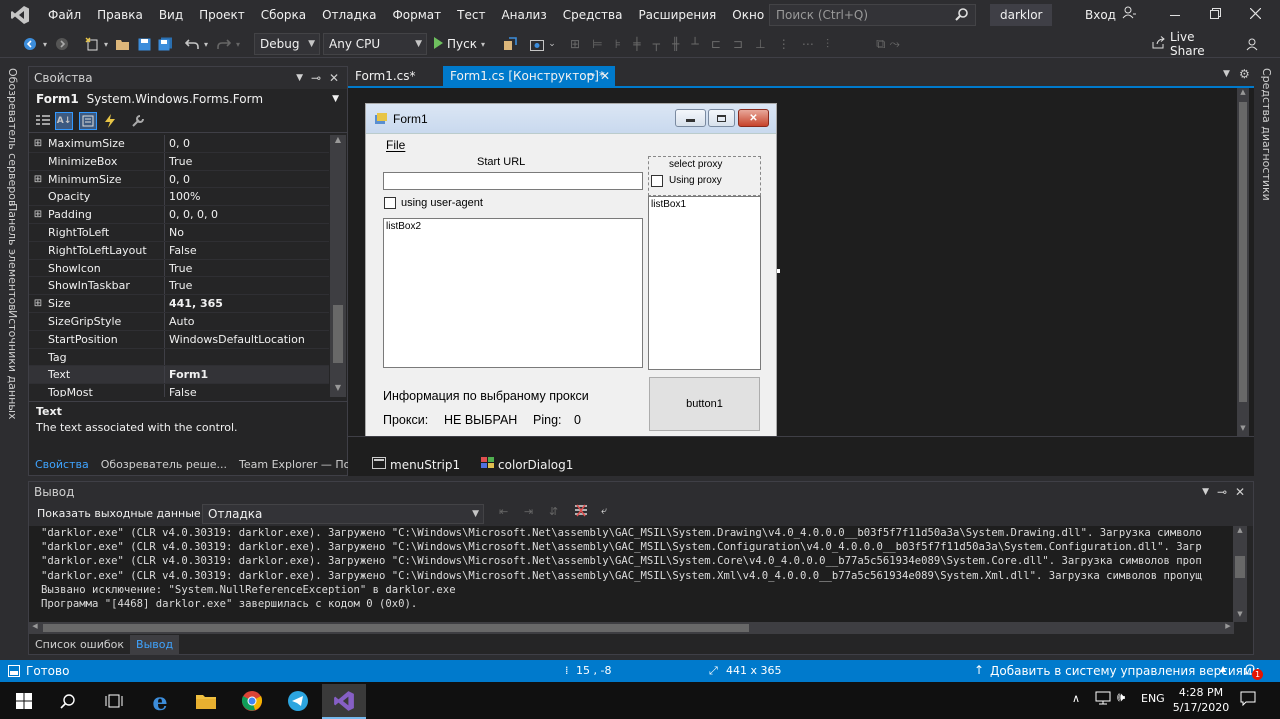 This screenshot has width=1280, height=719. What do you see at coordinates (1226, 74) in the screenshot?
I see `tab-list-icon: ▼` at bounding box center [1226, 74].